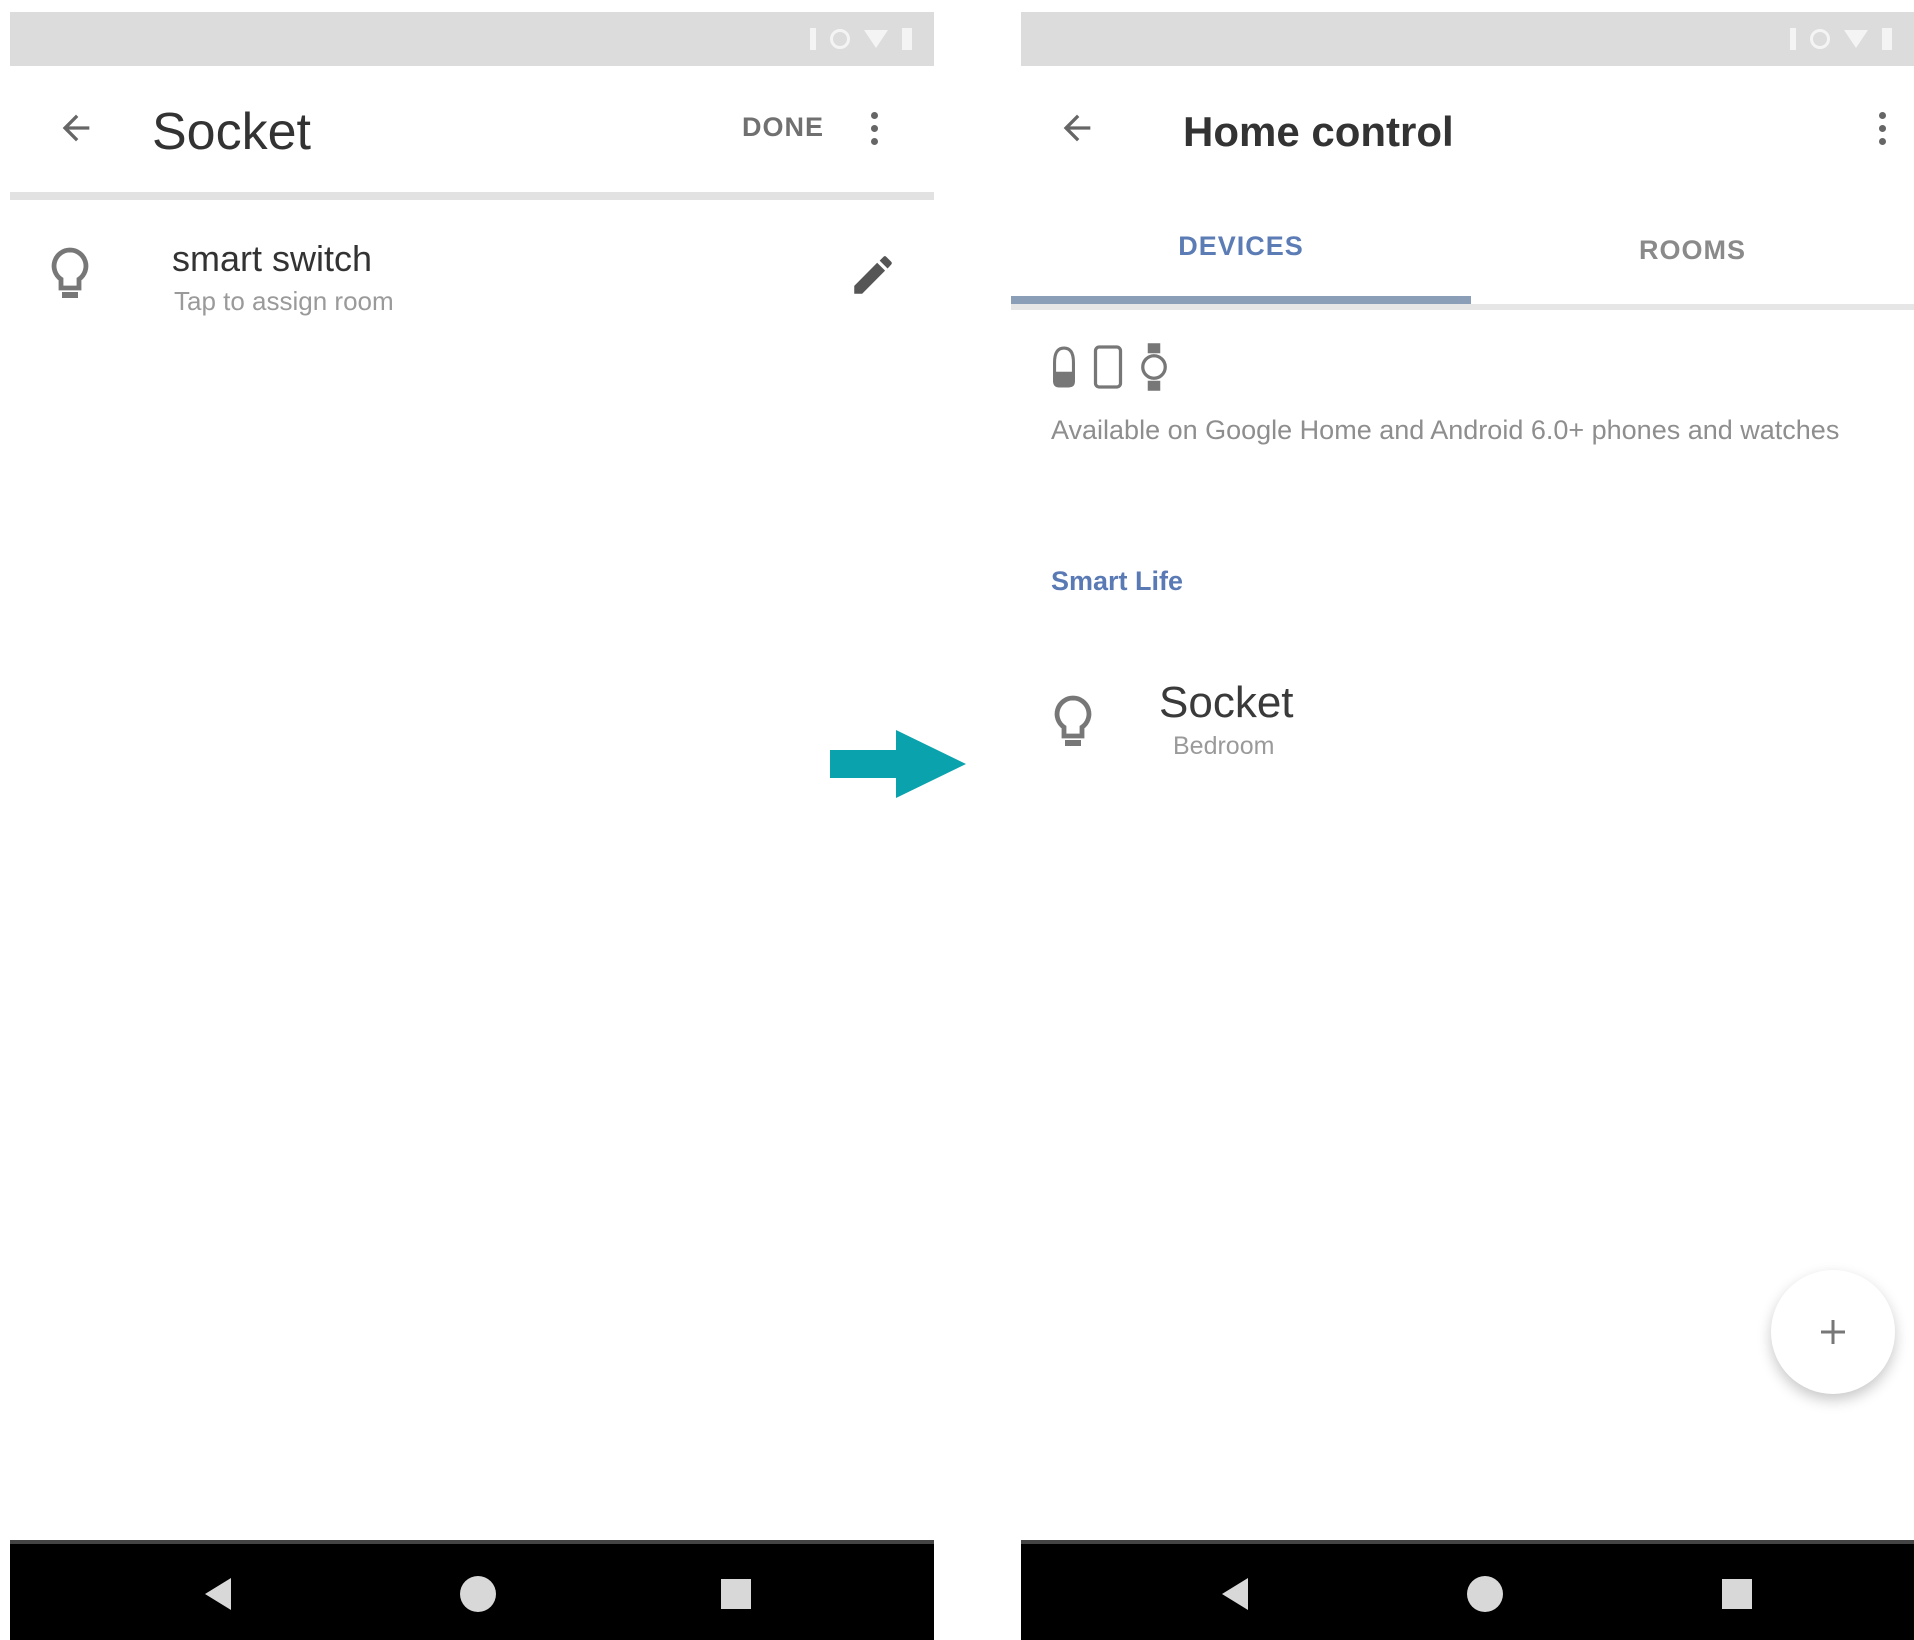  I want to click on supported-devices-icons, so click(1110, 367).